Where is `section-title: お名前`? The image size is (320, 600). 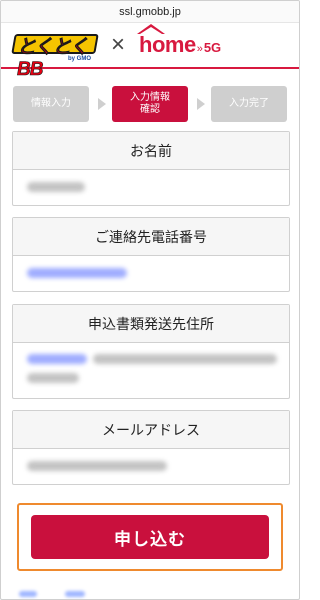 section-title: お名前 is located at coordinates (151, 151).